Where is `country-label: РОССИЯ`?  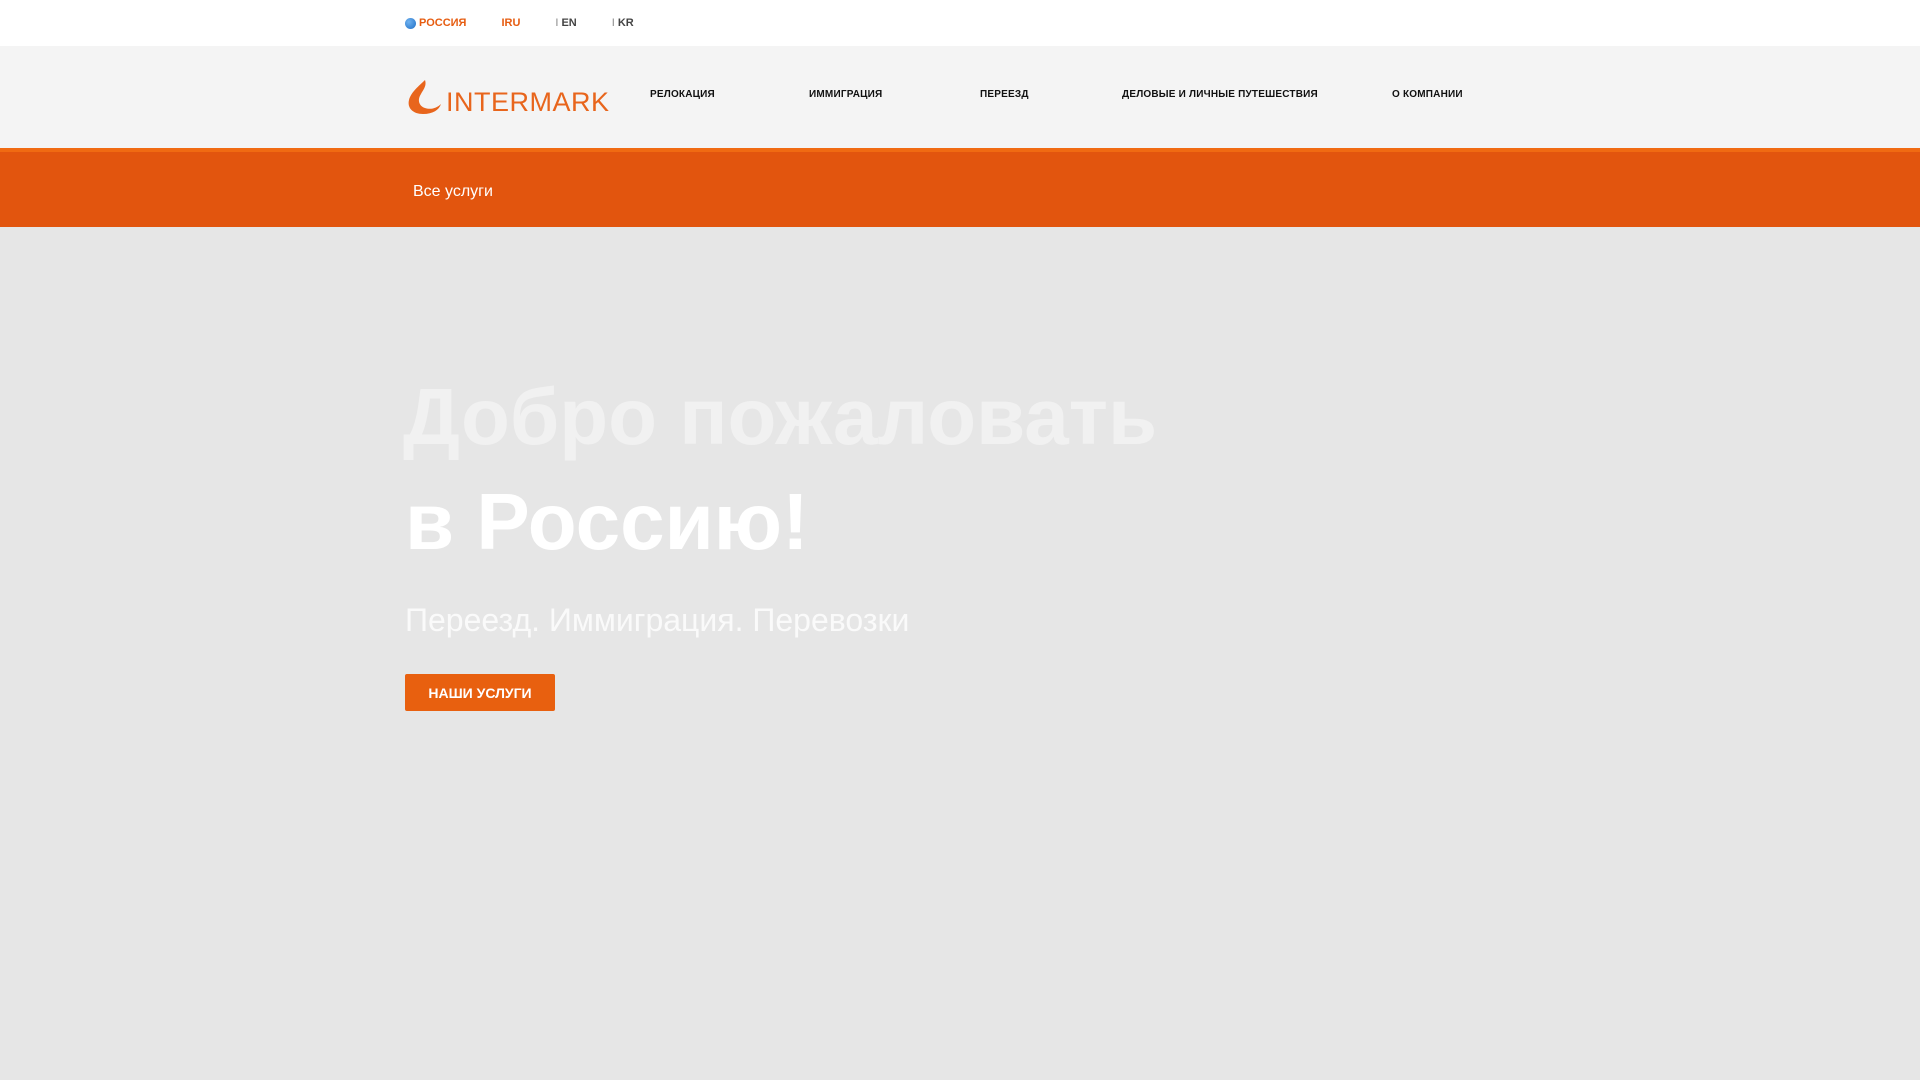
country-label: РОССИЯ is located at coordinates (443, 23).